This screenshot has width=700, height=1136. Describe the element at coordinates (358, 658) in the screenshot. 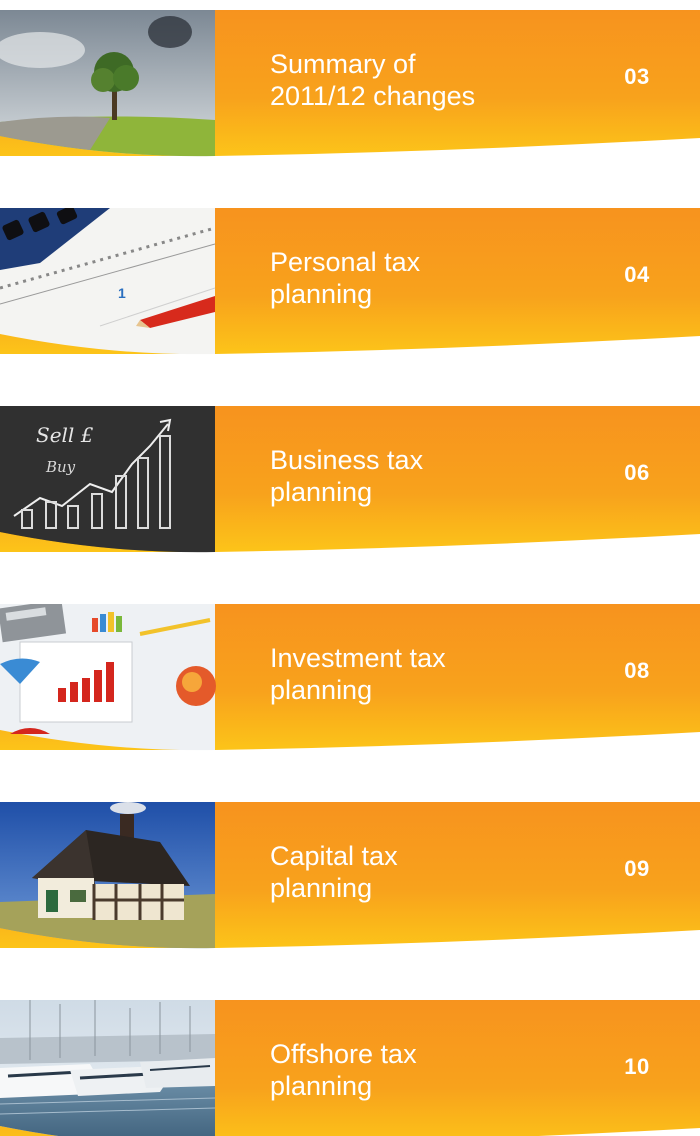

I see `entry-title-line1: Investment tax` at that location.